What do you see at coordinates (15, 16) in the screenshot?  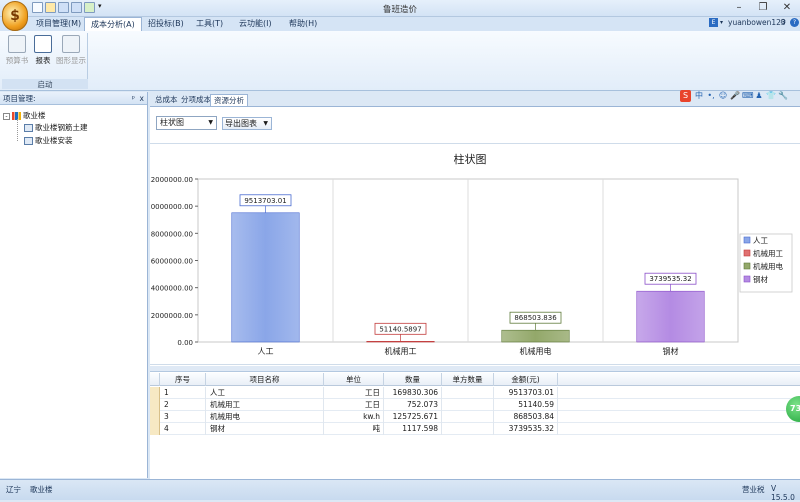 I see `app-logo-icon: $` at bounding box center [15, 16].